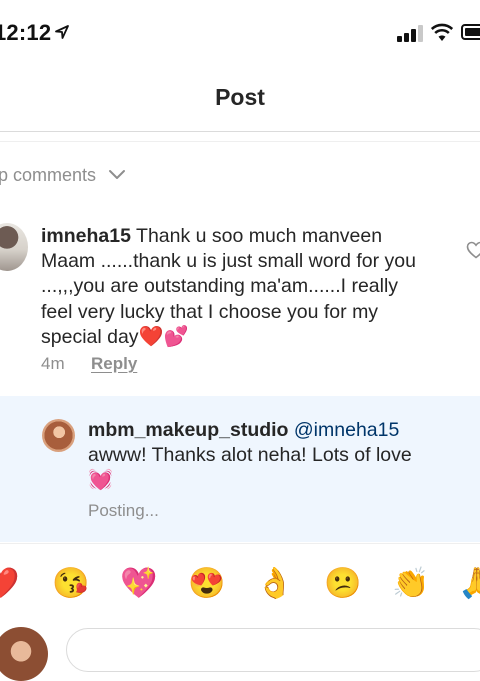  I want to click on emoji-heart: ❤️, so click(9, 584).